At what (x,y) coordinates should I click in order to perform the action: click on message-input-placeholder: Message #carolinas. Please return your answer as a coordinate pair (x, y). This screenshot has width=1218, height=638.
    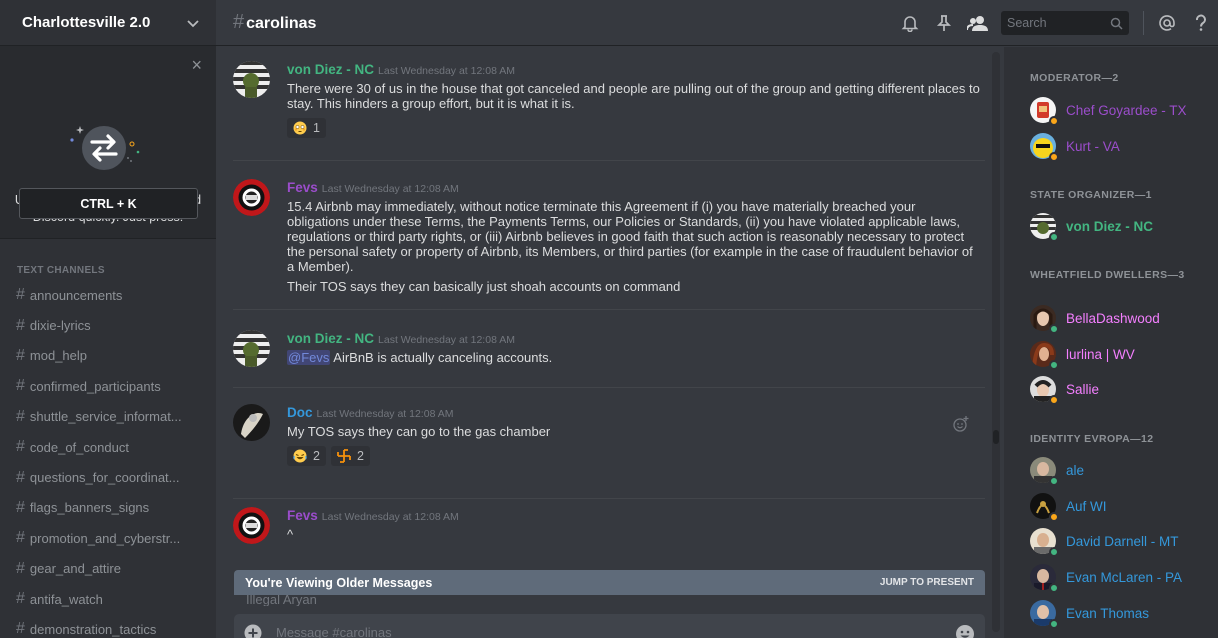
    Looking at the image, I should click on (334, 631).